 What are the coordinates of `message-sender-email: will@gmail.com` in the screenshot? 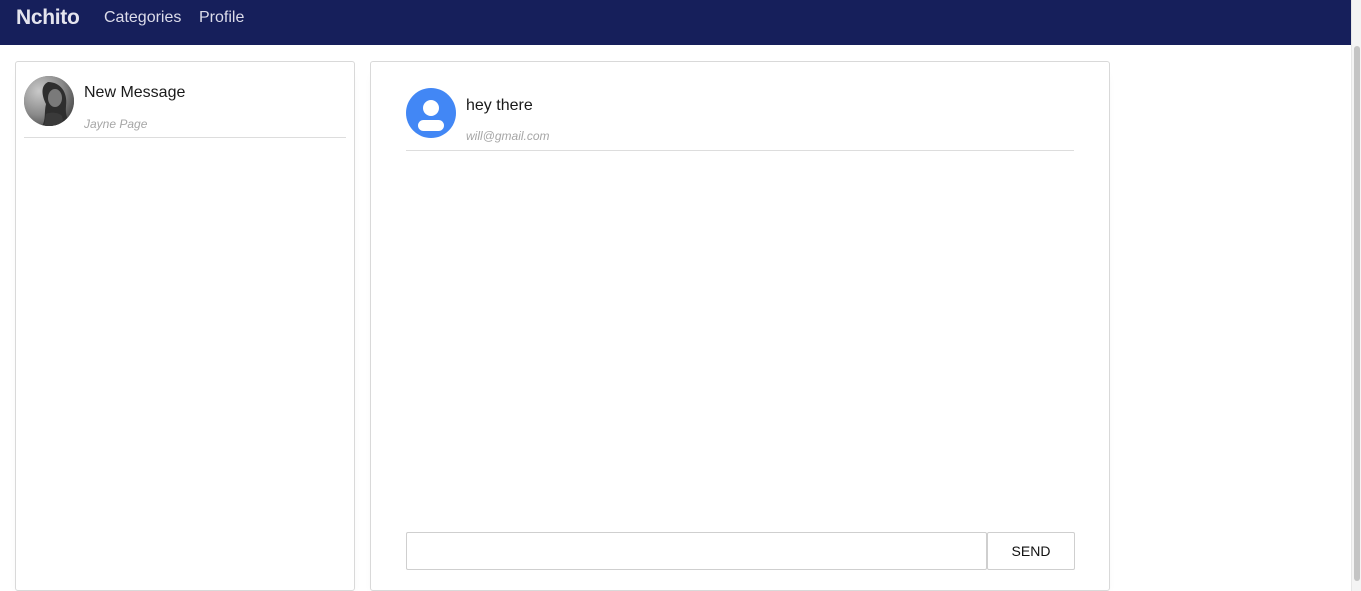 It's located at (508, 136).